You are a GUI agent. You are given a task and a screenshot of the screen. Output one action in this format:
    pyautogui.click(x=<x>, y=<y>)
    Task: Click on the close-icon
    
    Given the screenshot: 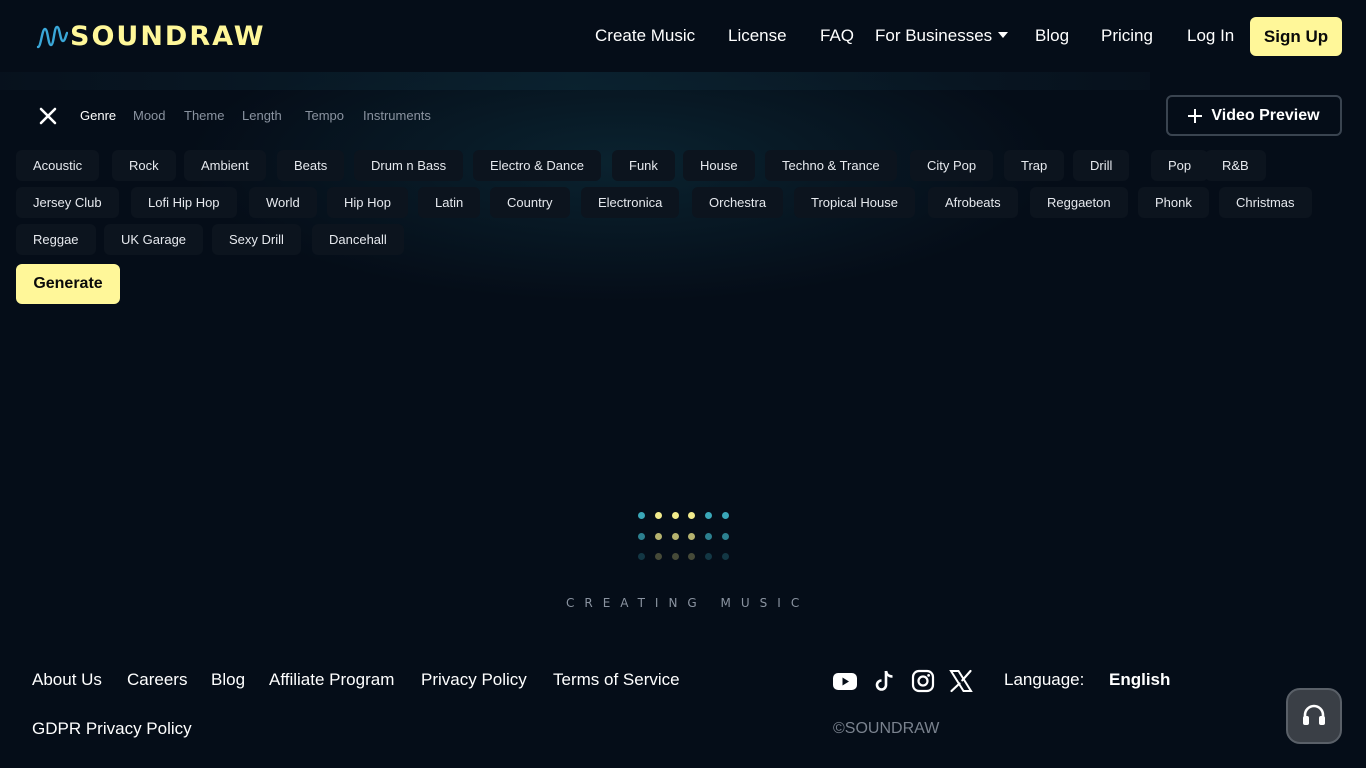 What is the action you would take?
    pyautogui.click(x=48, y=116)
    